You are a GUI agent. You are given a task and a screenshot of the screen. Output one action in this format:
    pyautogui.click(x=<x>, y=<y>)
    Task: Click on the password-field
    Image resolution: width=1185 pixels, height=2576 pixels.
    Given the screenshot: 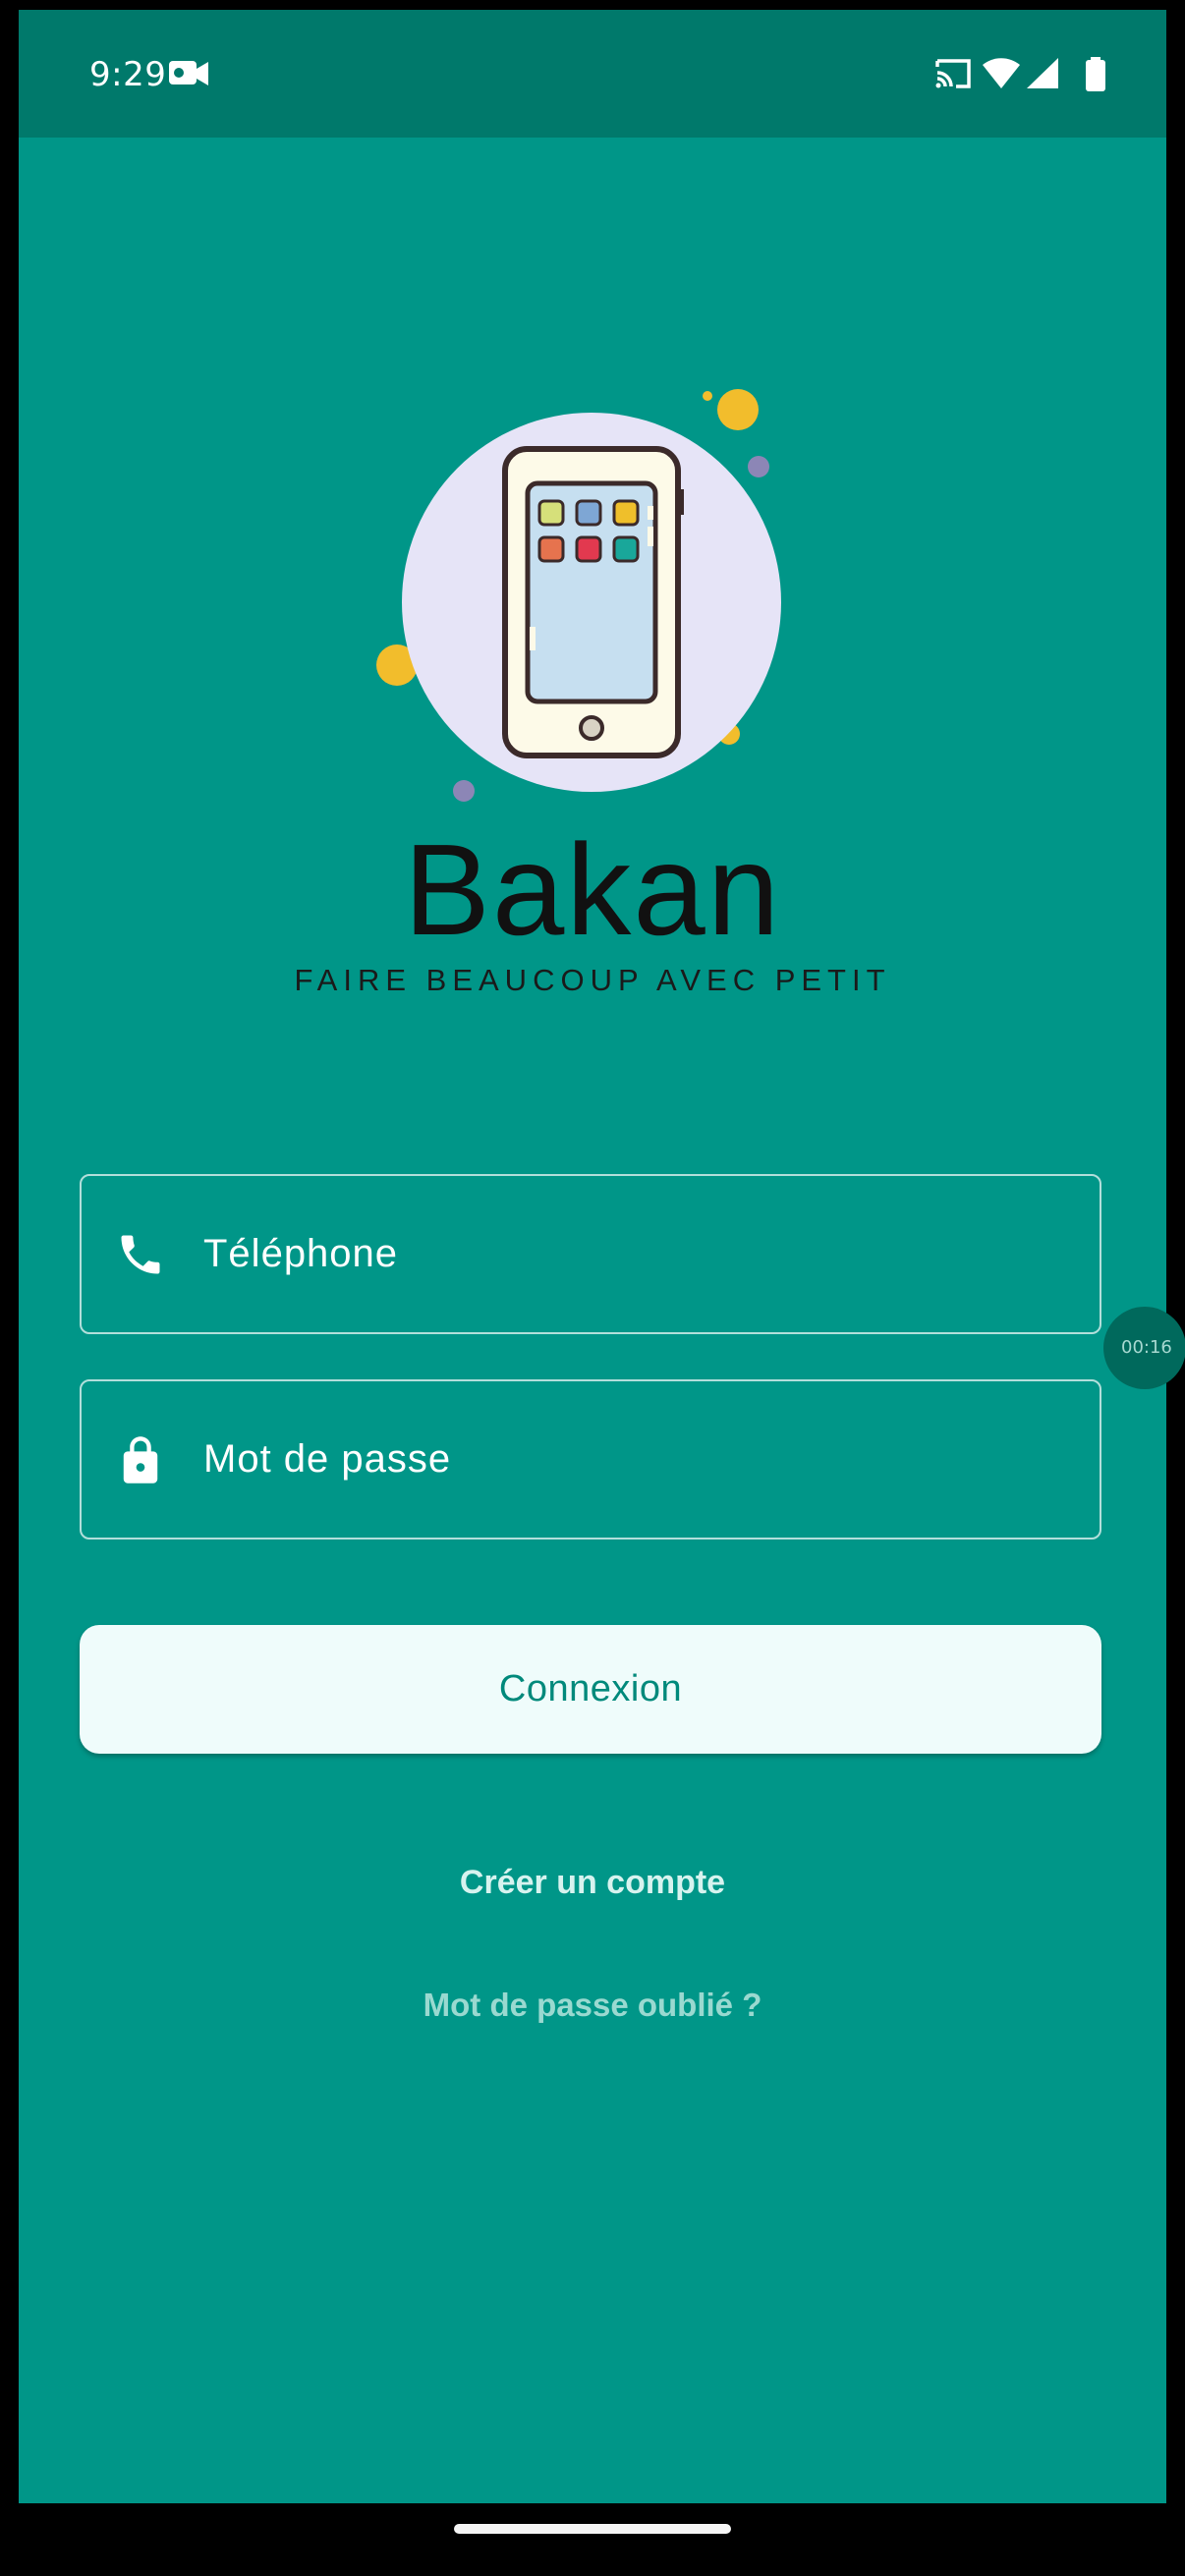 What is the action you would take?
    pyautogui.click(x=591, y=1459)
    